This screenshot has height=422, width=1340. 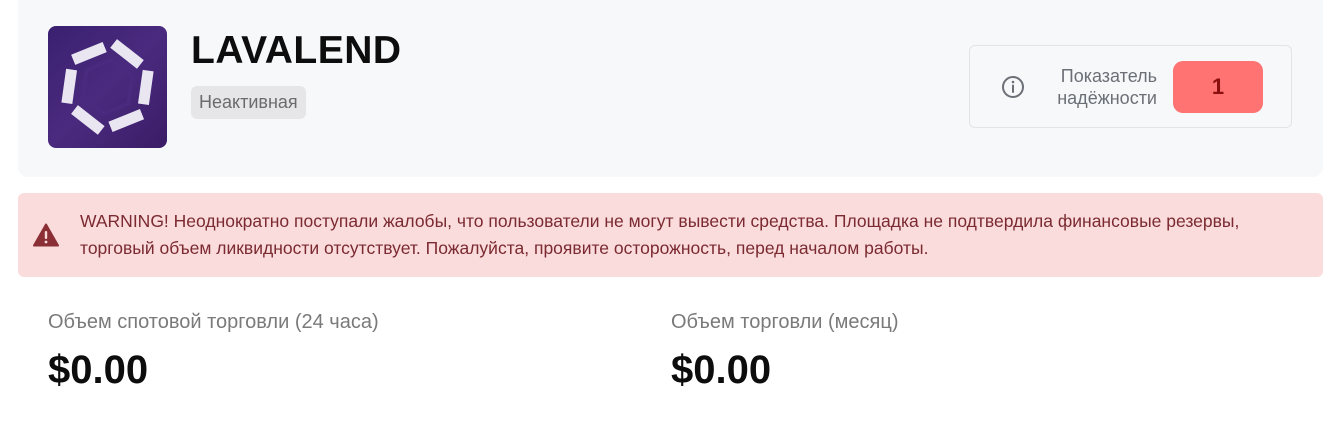 I want to click on volume-month: Объем торговли (месяц) $0.00, so click(x=784, y=350).